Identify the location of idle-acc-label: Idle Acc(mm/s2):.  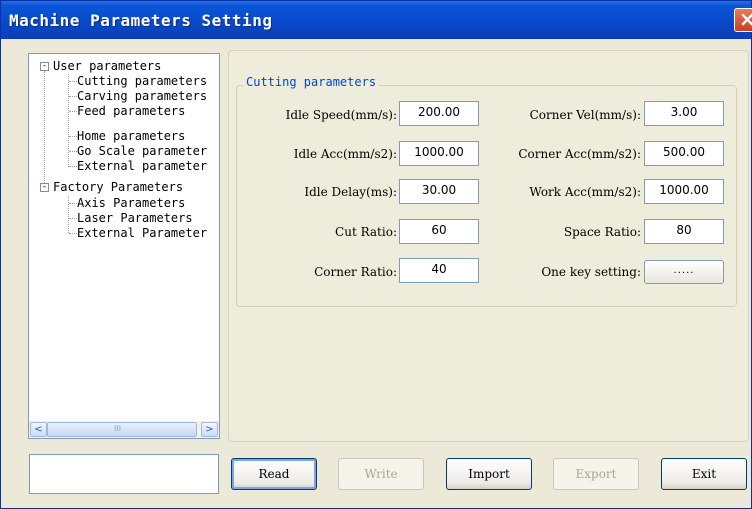
(345, 154).